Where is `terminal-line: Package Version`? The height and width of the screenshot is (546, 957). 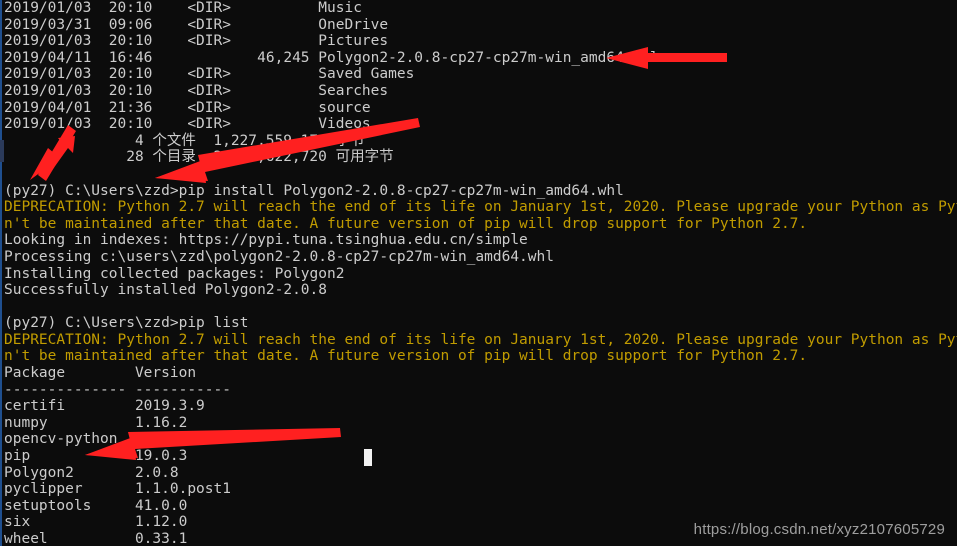 terminal-line: Package Version is located at coordinates (100, 373).